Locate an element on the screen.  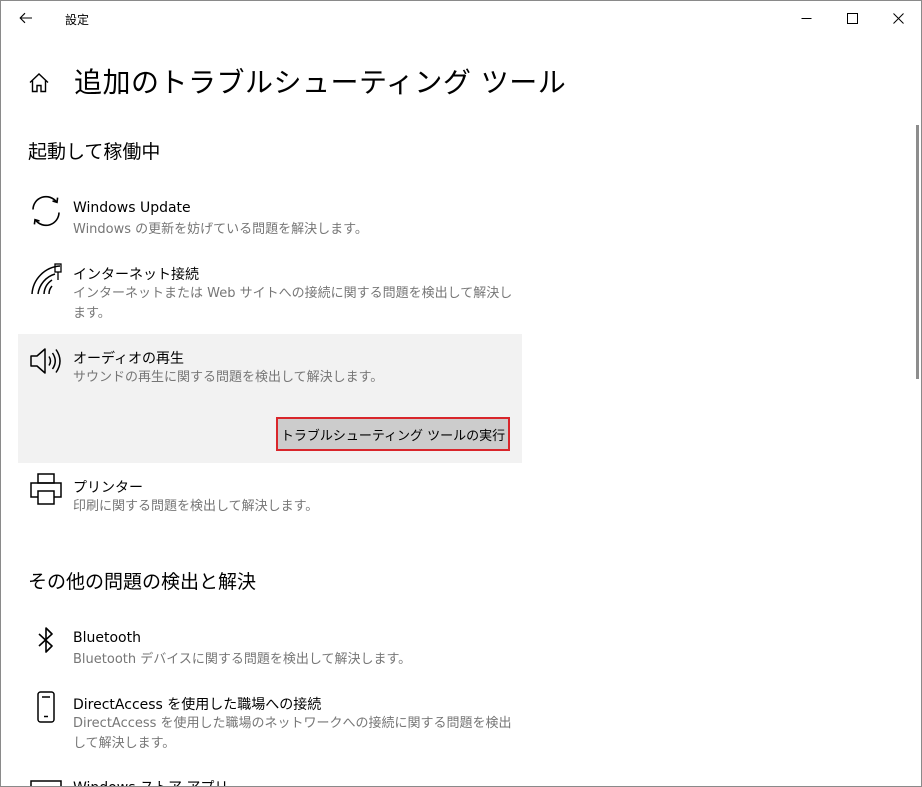
back-button is located at coordinates (26, 18).